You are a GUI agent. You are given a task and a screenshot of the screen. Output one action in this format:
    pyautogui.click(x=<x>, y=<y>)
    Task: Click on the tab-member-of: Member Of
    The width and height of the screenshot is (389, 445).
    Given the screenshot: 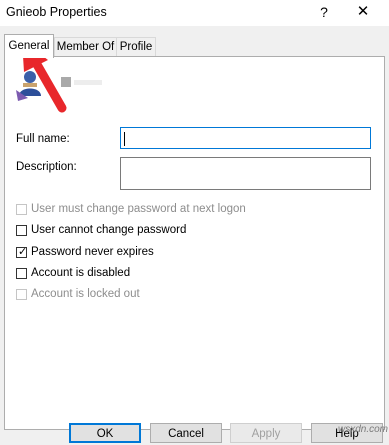 What is the action you would take?
    pyautogui.click(x=85, y=47)
    